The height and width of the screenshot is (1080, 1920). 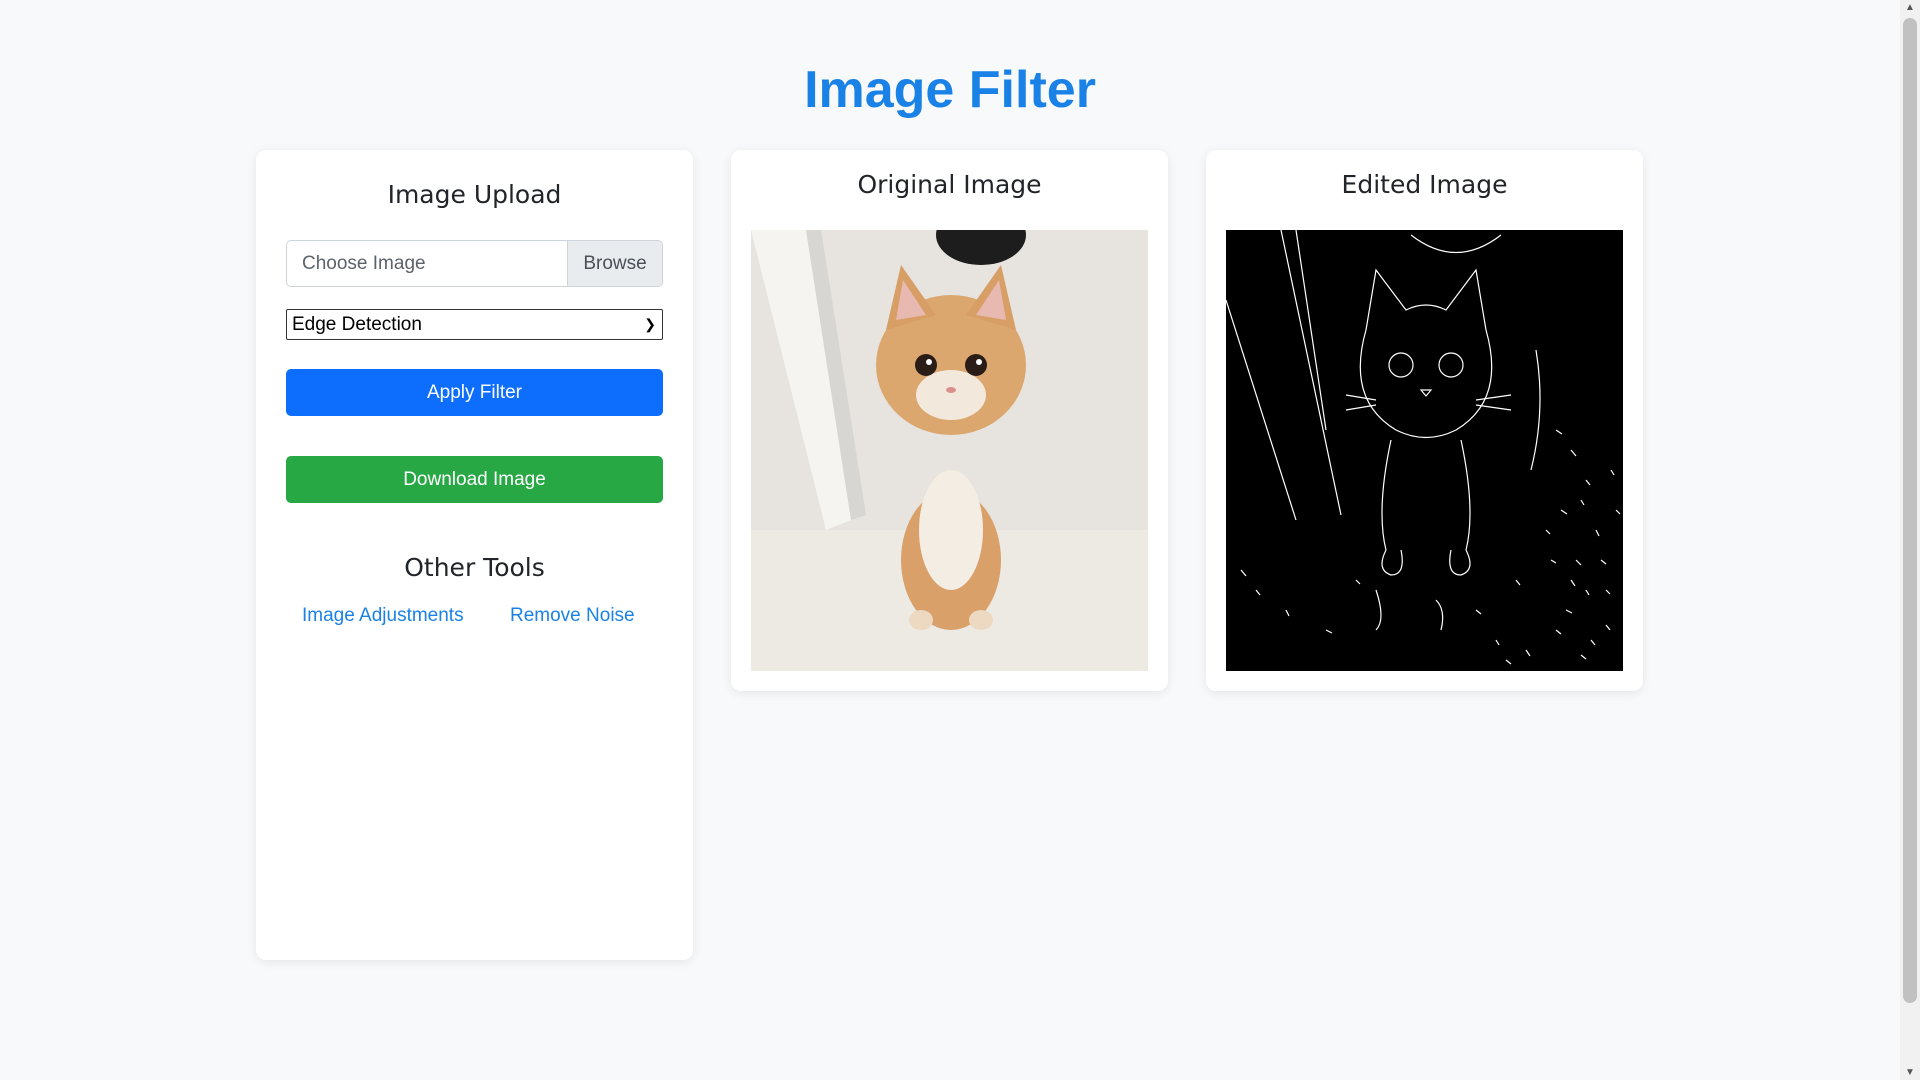 What do you see at coordinates (949, 184) in the screenshot?
I see `original-image-heading: Original Image` at bounding box center [949, 184].